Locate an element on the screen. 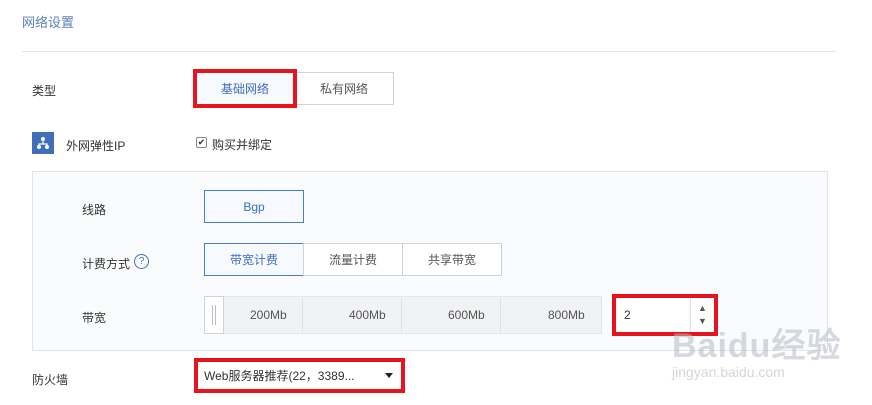  help-icon-glyph: ? is located at coordinates (141, 261).